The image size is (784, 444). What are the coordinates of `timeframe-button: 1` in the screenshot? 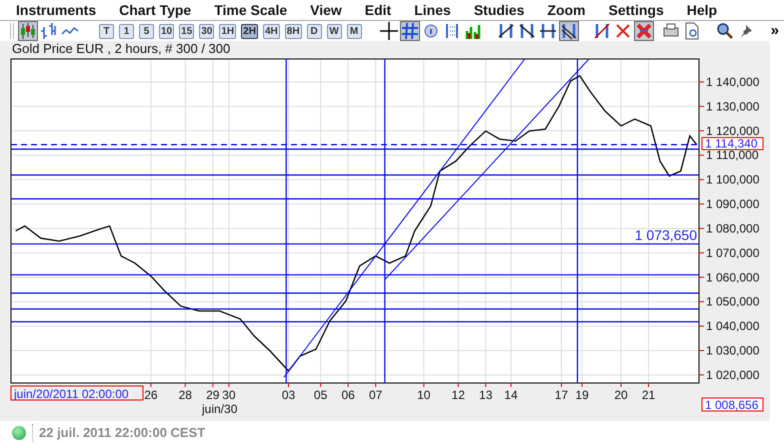 It's located at (126, 31).